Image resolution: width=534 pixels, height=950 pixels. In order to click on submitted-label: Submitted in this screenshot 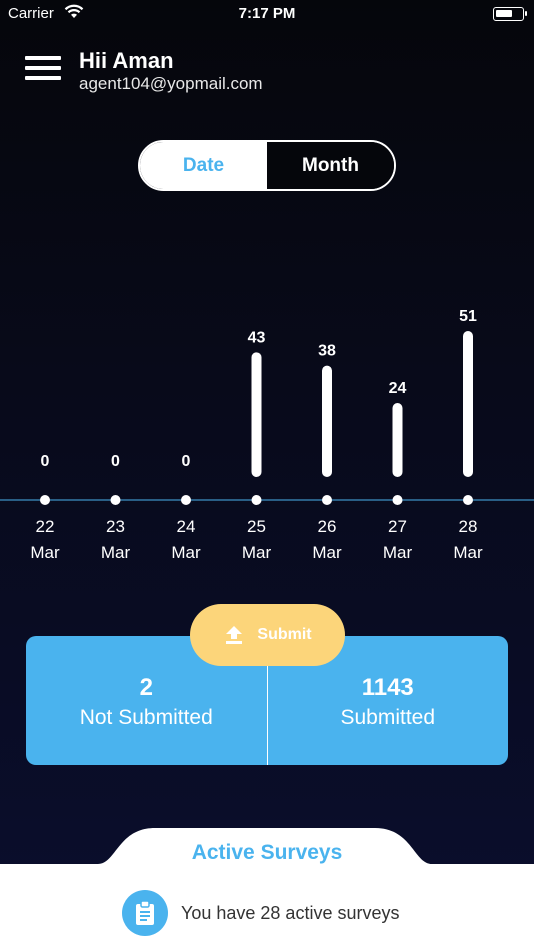, I will do `click(388, 717)`.